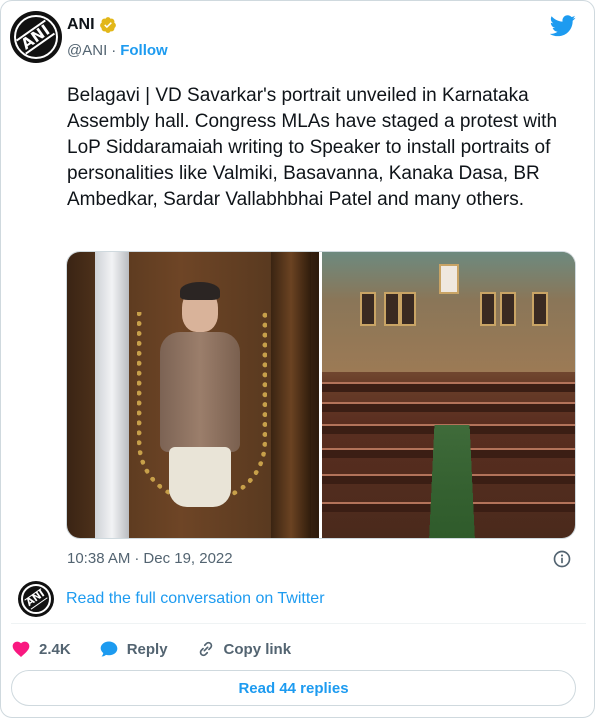  I want to click on author-avatar: ANI, so click(36, 37).